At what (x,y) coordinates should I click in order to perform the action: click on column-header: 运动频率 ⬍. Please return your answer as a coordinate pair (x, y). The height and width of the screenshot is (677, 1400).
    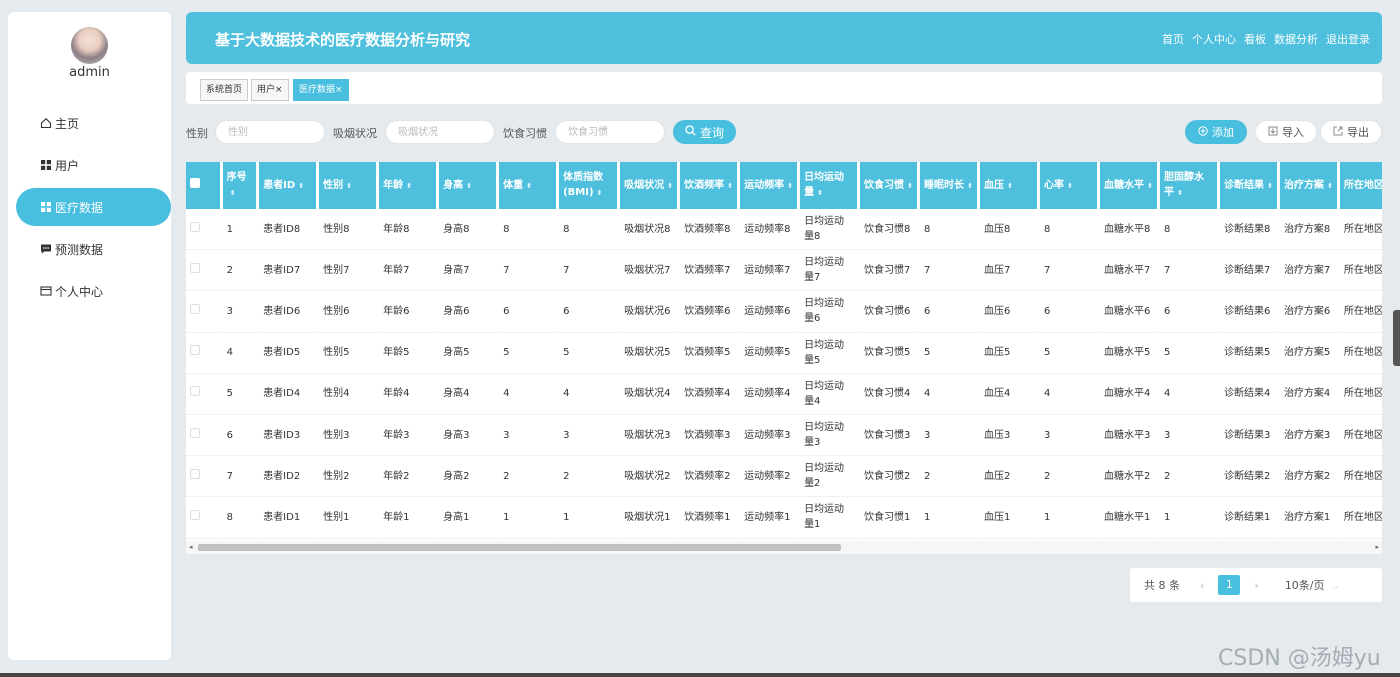
    Looking at the image, I should click on (770, 185).